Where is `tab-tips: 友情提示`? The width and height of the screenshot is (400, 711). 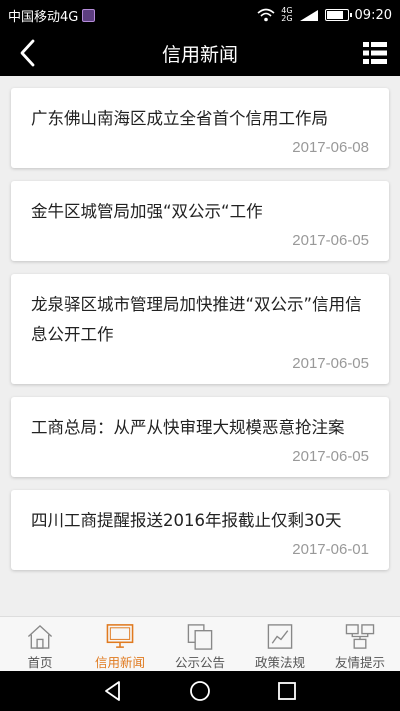
tab-tips: 友情提示 is located at coordinates (360, 644).